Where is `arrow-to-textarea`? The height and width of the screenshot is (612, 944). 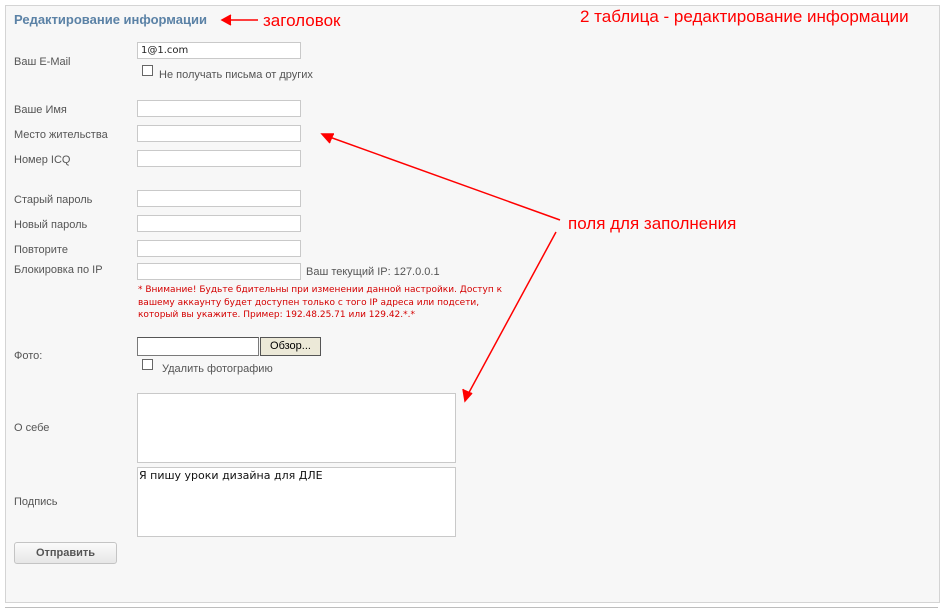 arrow-to-textarea is located at coordinates (509, 317).